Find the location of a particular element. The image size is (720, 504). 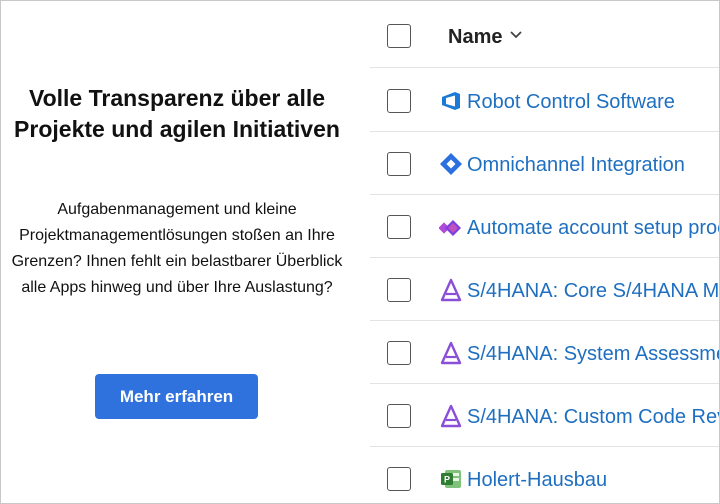

row-name-link: Omnichannel Integration is located at coordinates (576, 165).